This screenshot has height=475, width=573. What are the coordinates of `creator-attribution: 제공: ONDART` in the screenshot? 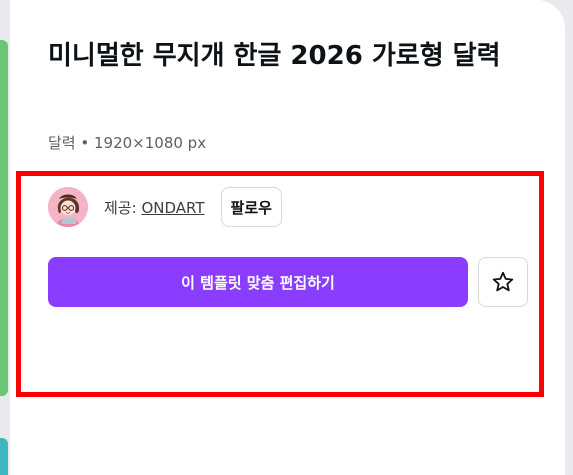 It's located at (154, 207).